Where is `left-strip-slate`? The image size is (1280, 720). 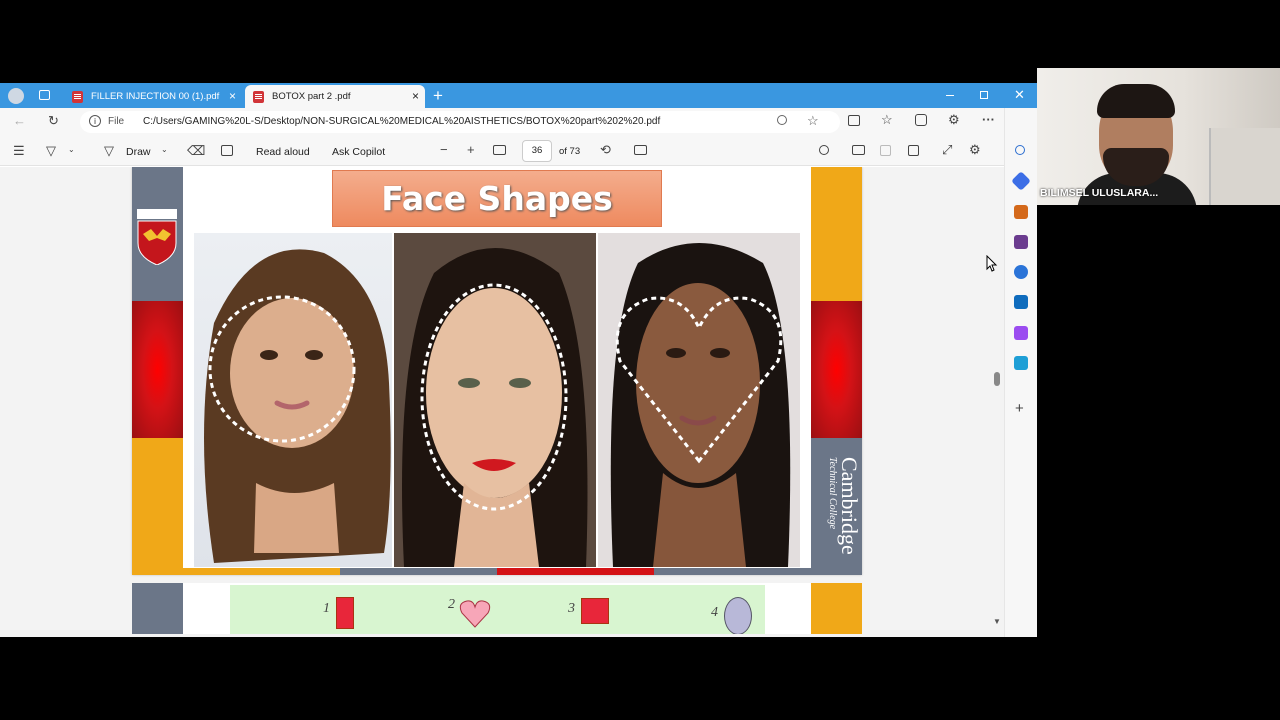
left-strip-slate is located at coordinates (157, 610).